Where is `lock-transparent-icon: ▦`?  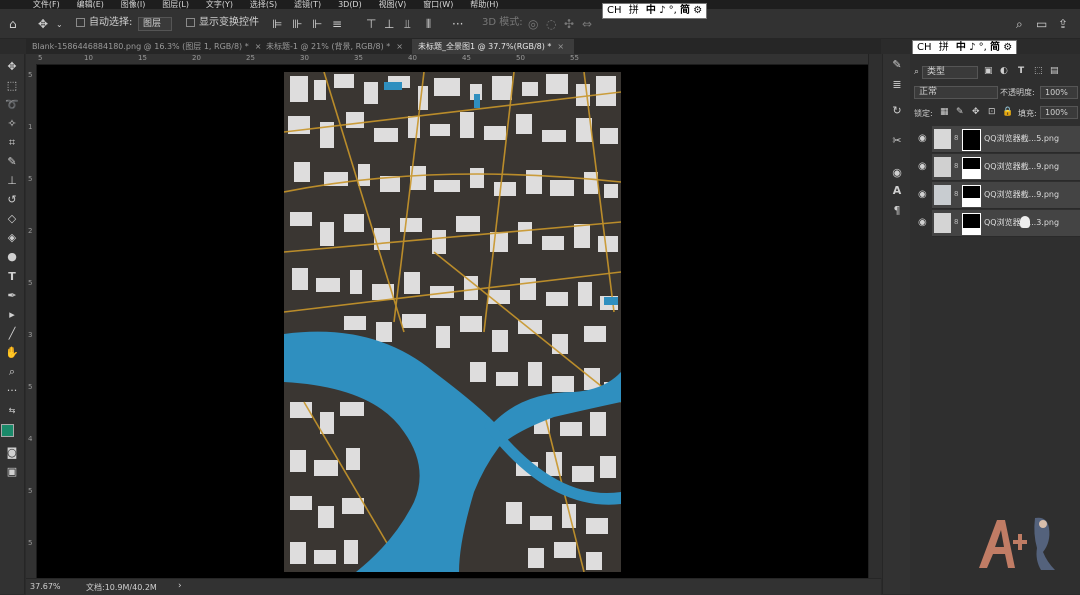
lock-transparent-icon: ▦ is located at coordinates (944, 112).